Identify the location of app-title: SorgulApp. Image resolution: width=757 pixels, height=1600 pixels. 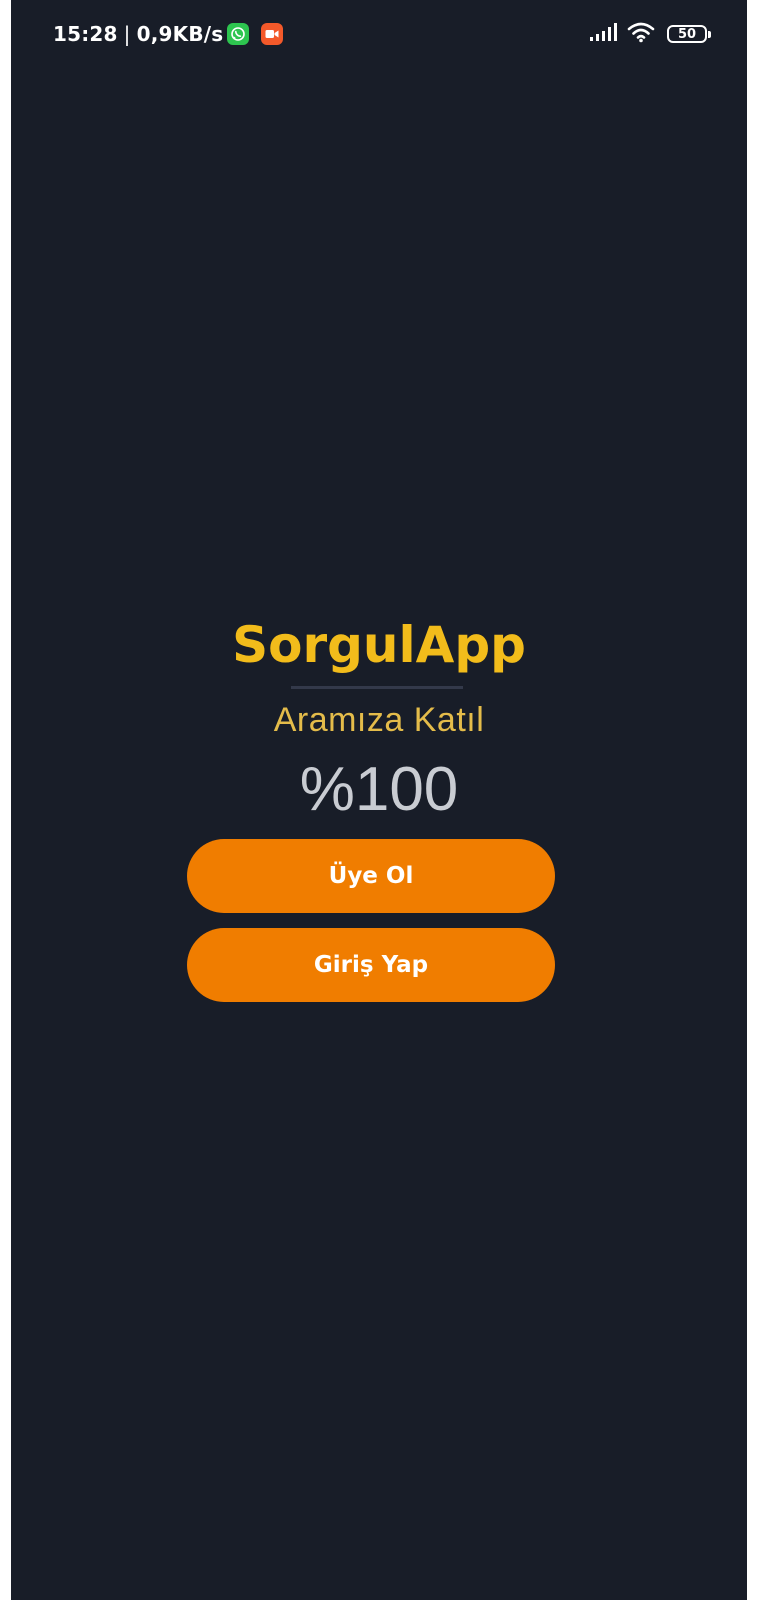
(379, 645).